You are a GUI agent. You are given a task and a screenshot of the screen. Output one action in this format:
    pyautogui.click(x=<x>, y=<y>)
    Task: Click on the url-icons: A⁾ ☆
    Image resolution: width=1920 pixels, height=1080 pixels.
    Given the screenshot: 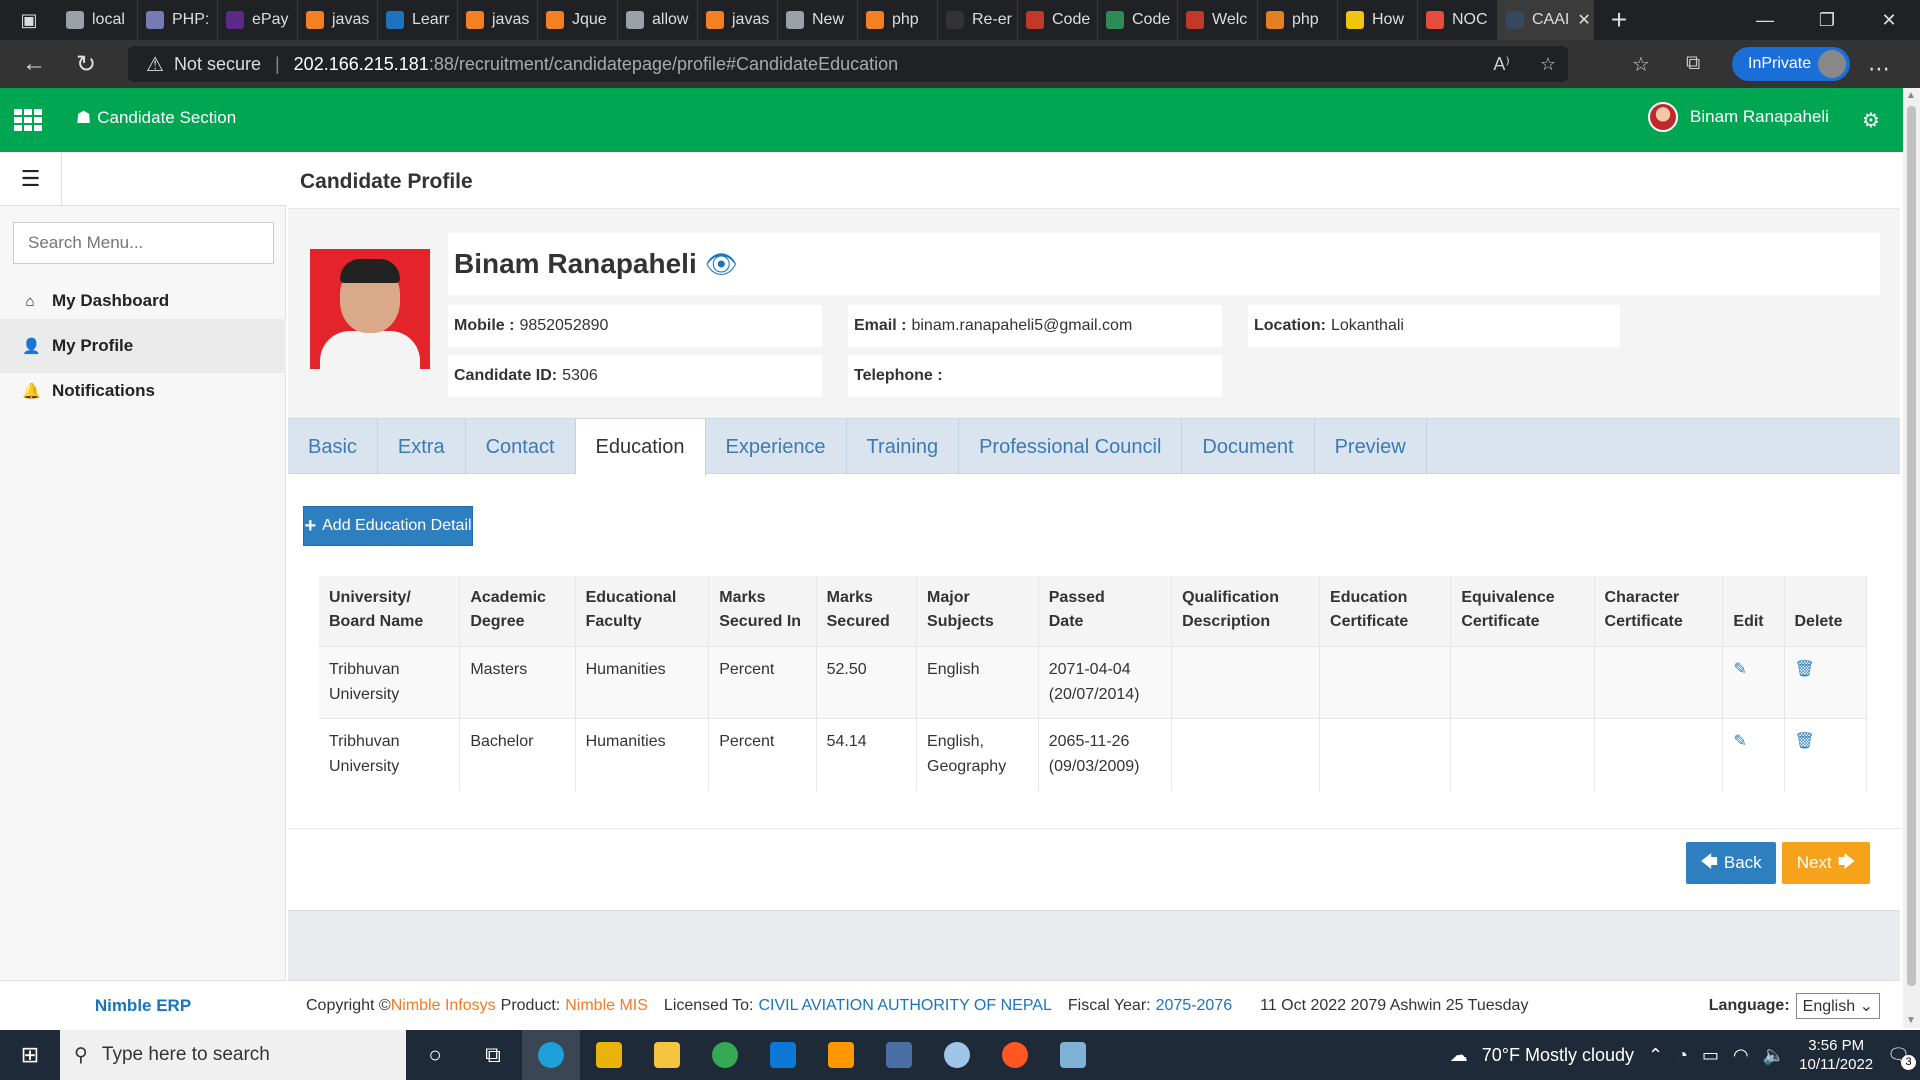 What is the action you would take?
    pyautogui.click(x=1524, y=64)
    